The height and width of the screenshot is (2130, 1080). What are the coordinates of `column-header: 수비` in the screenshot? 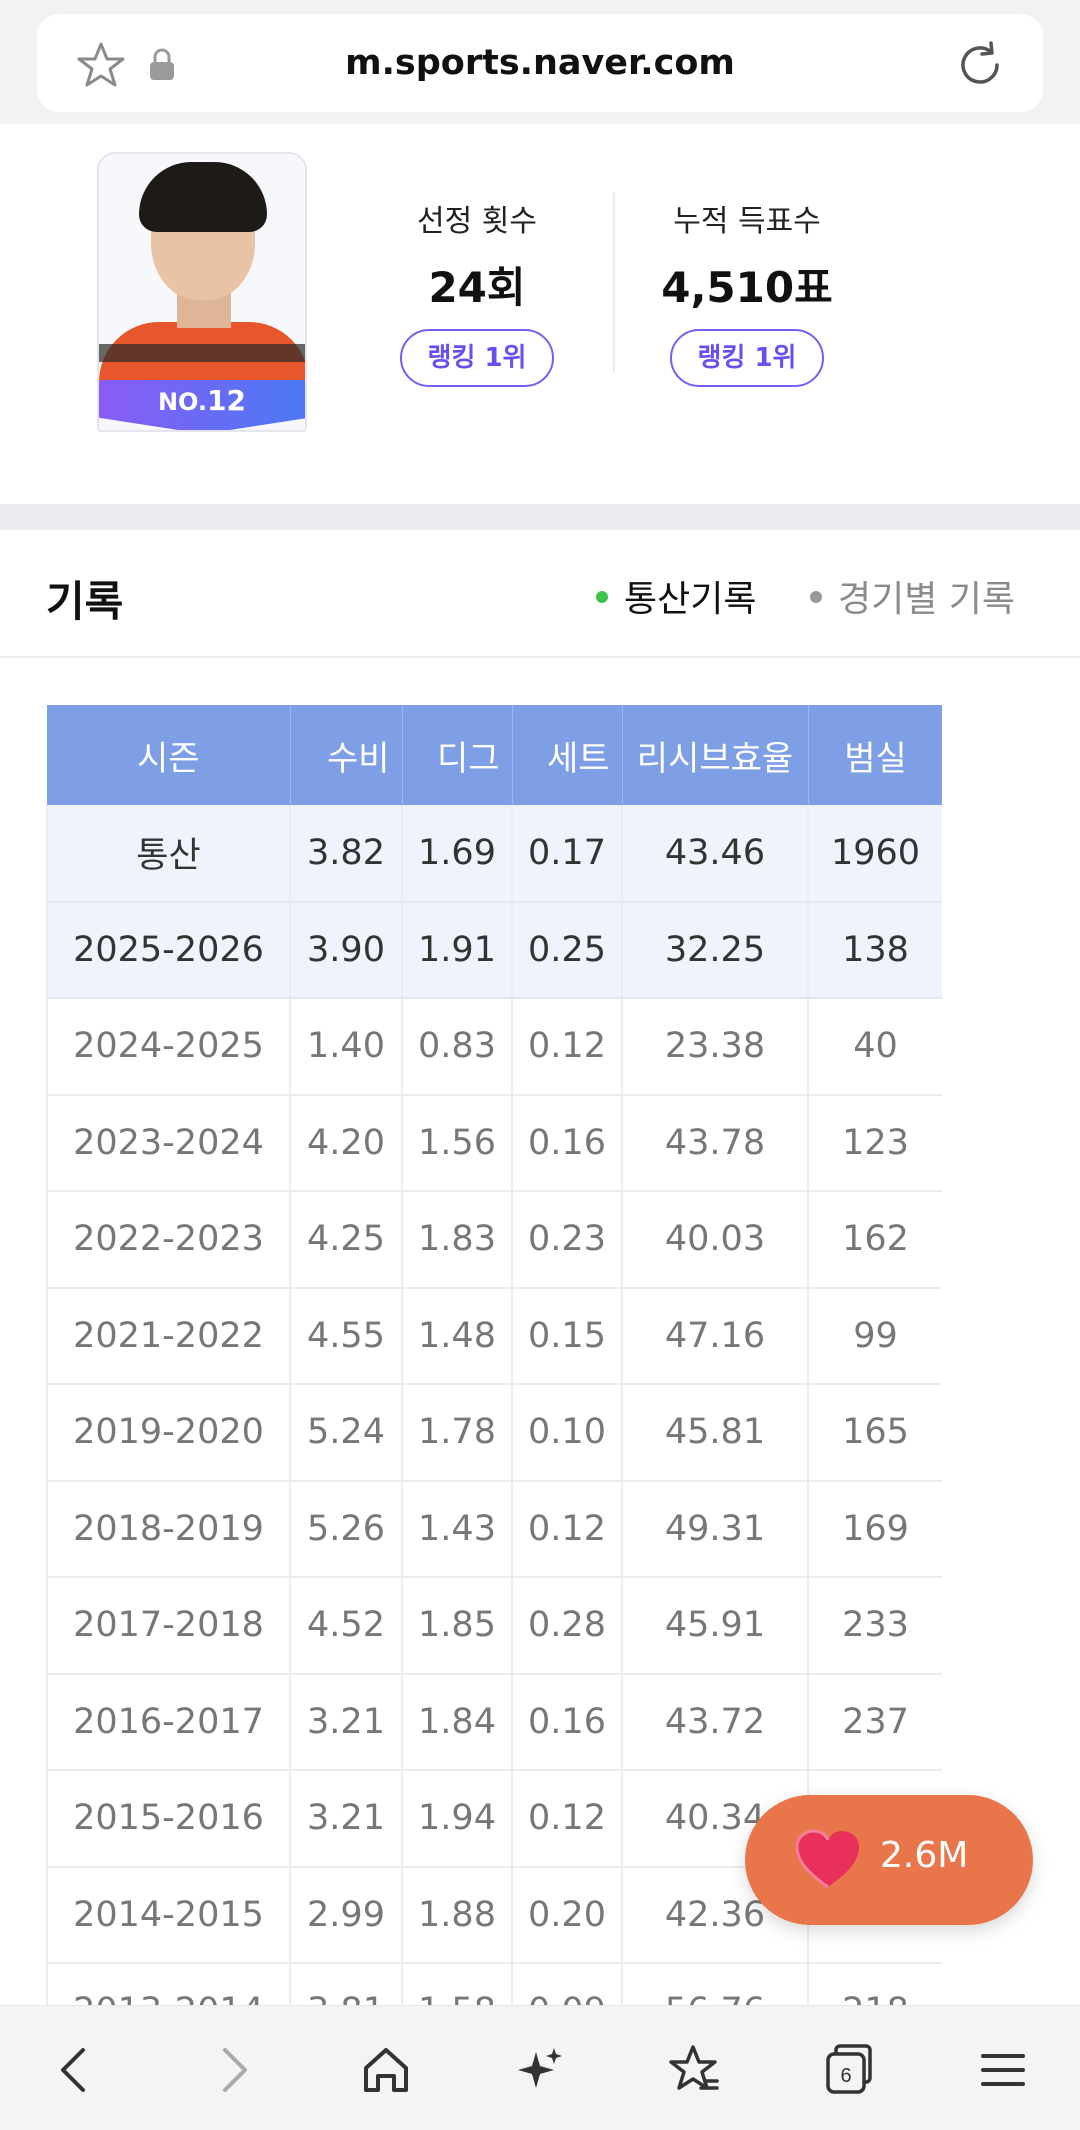 It's located at (346, 755).